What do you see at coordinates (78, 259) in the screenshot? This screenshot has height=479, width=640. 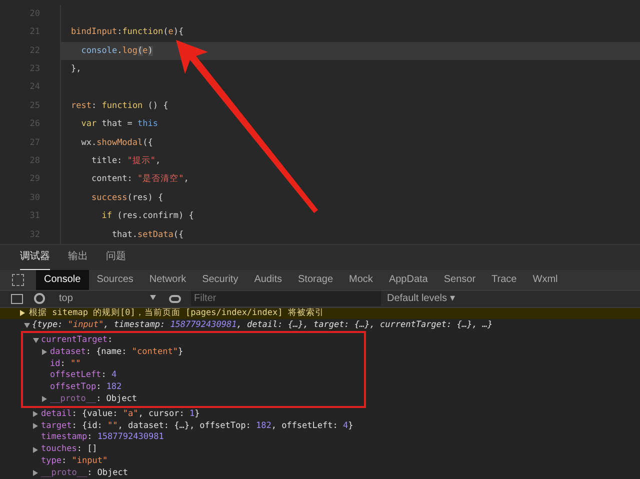 I see `panel-tab: 输出` at bounding box center [78, 259].